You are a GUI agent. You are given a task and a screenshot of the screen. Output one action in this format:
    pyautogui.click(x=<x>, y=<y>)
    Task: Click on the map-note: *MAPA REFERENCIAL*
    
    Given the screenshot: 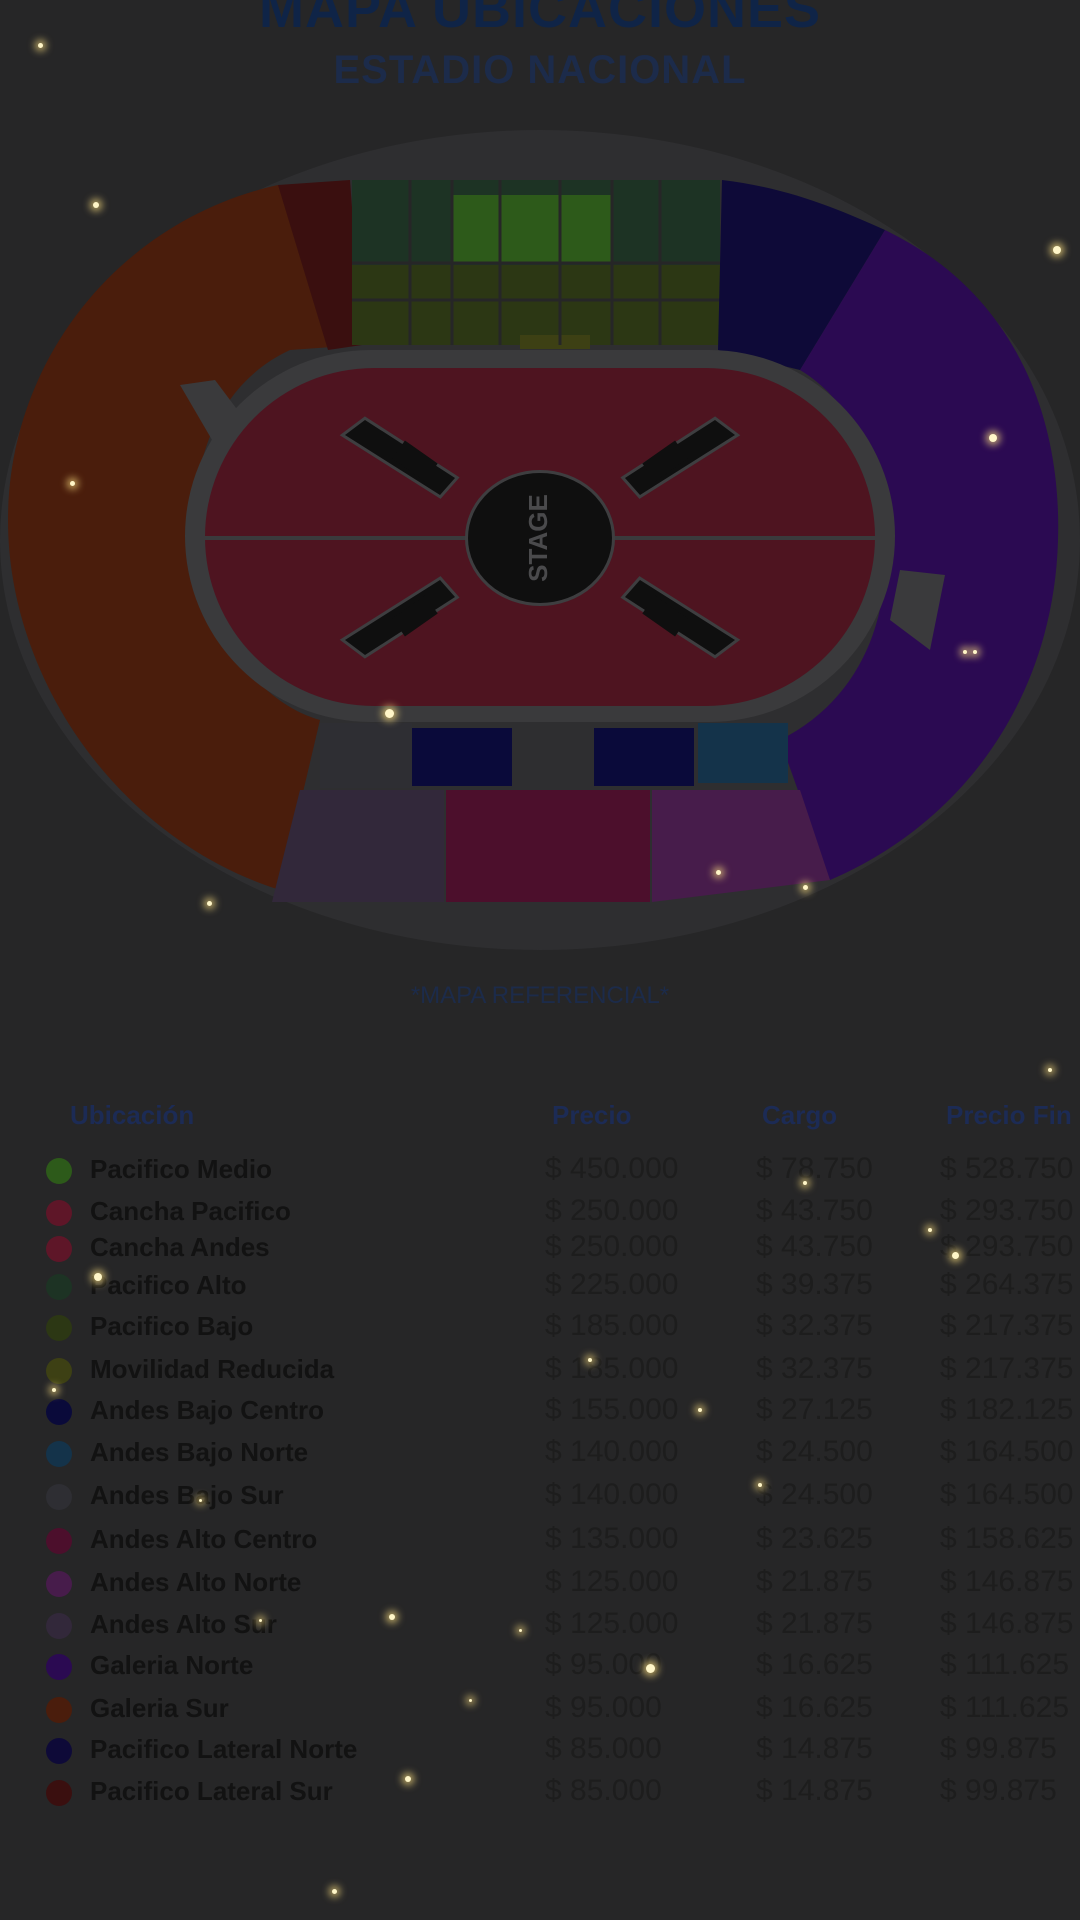 What is the action you would take?
    pyautogui.click(x=540, y=995)
    